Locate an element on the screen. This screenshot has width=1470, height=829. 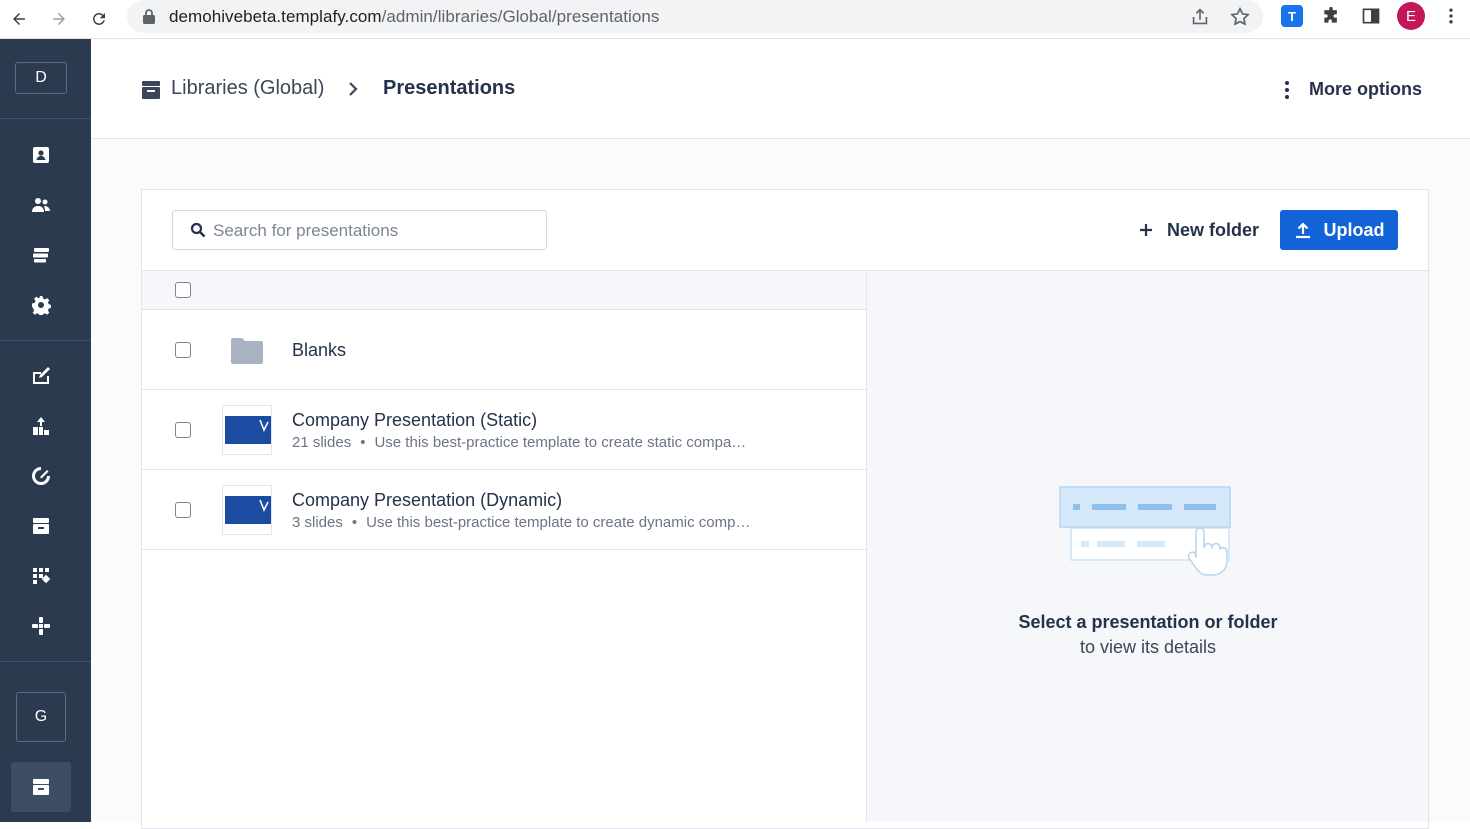
edit-document-icon is located at coordinates (41, 376).